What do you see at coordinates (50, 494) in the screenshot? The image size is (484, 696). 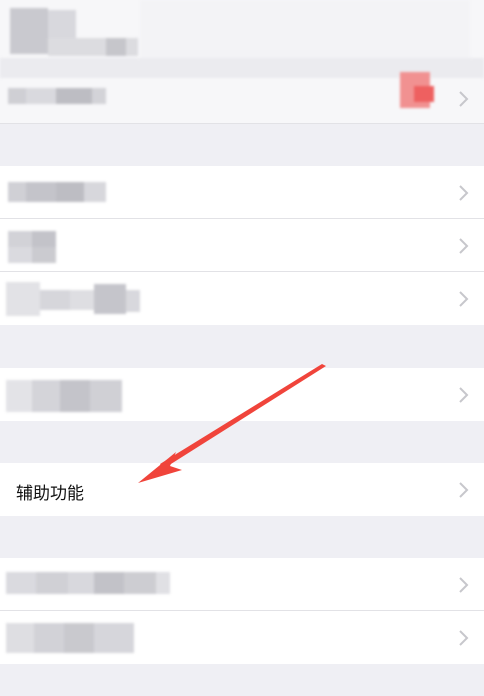 I see `accessibility-label: 辅助功能` at bounding box center [50, 494].